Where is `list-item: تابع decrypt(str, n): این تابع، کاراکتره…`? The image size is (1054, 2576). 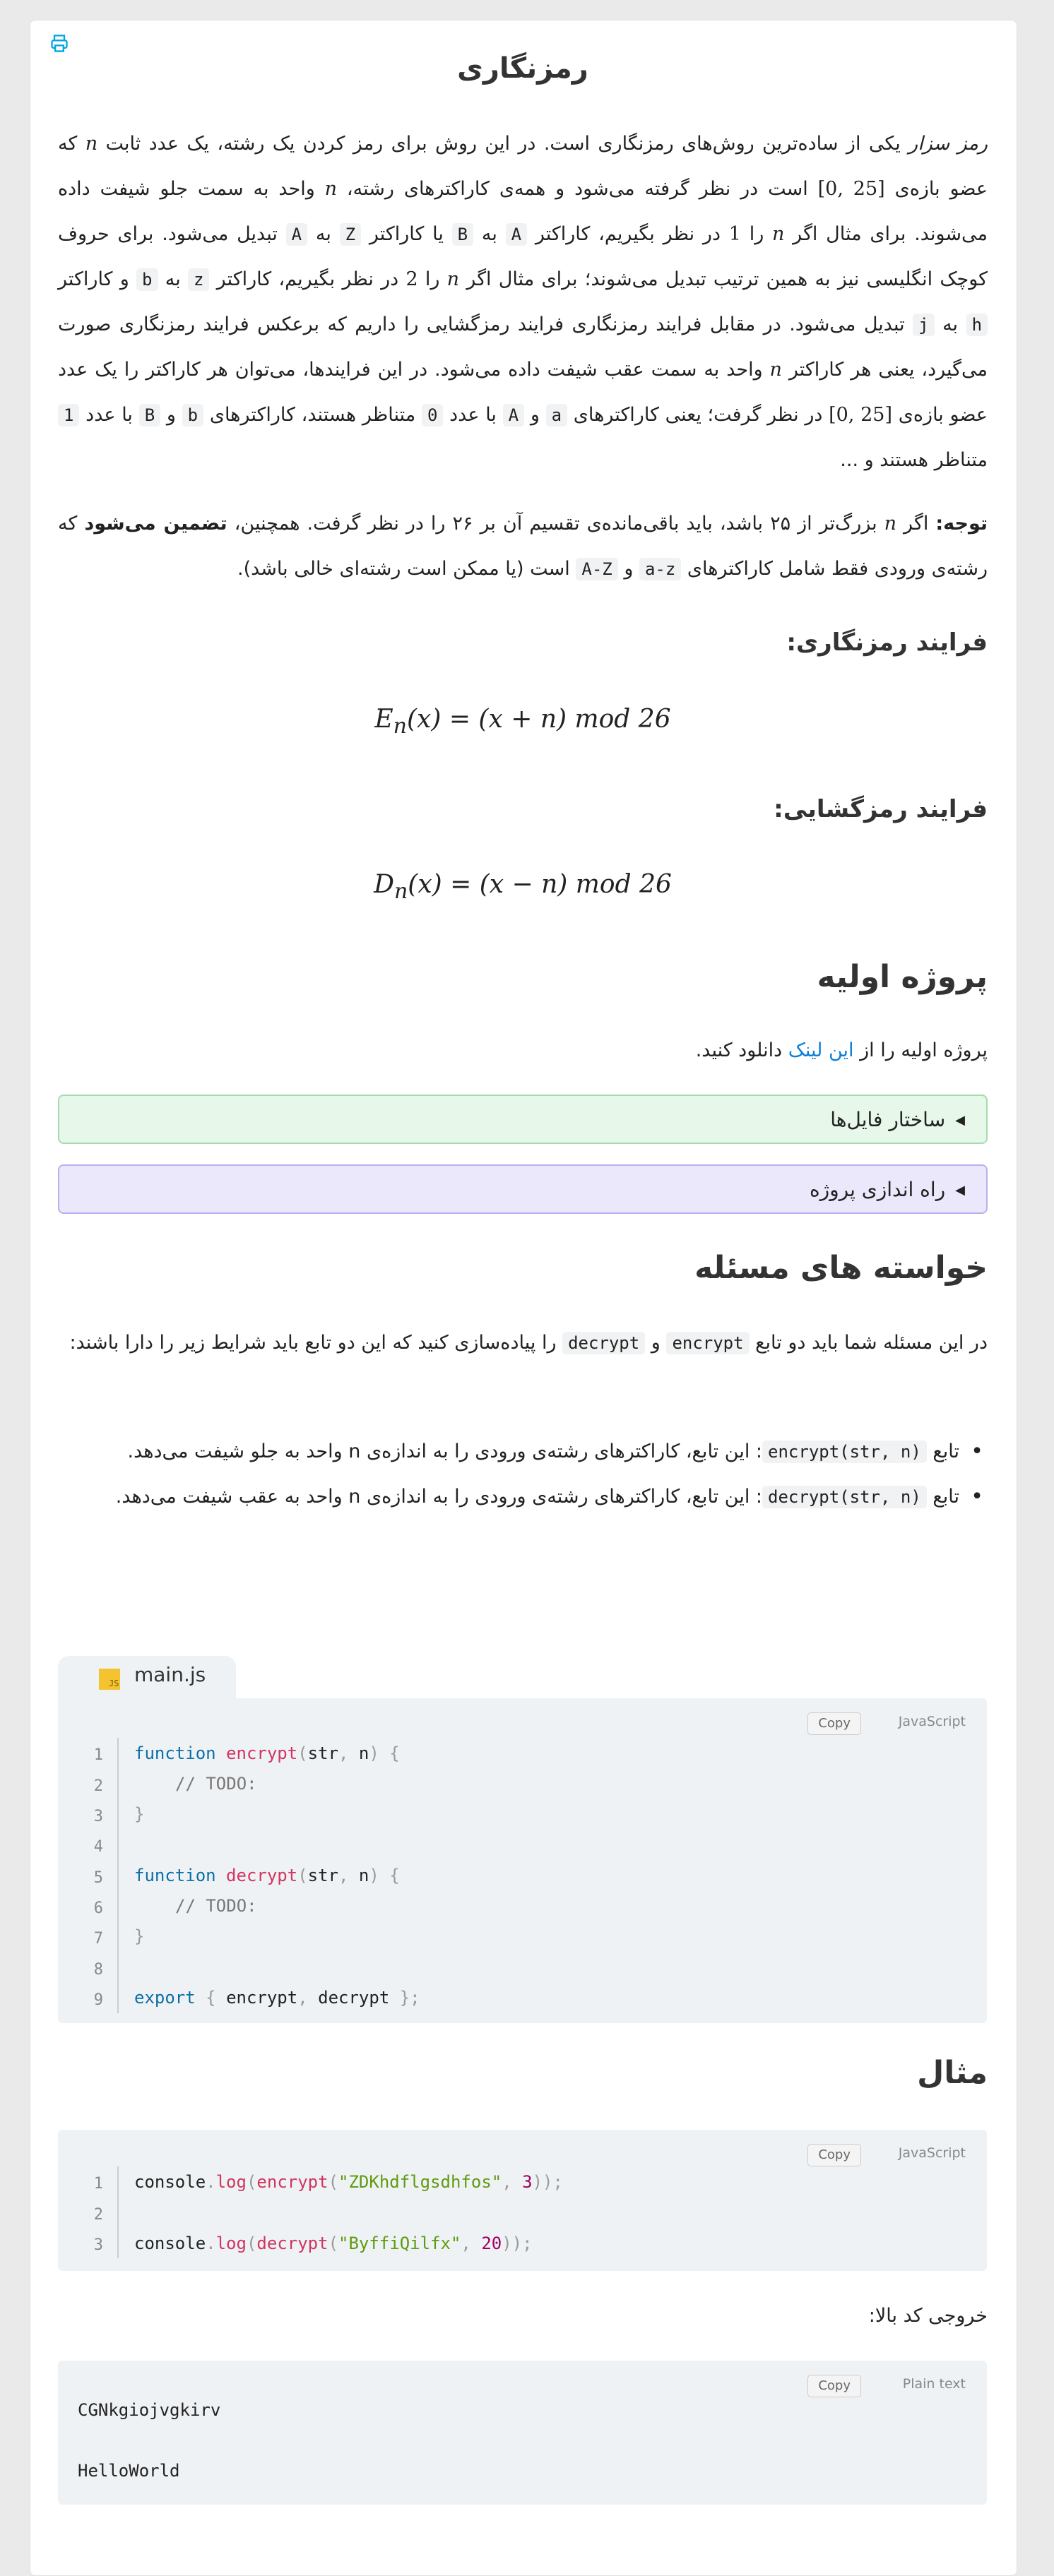
list-item: تابع decrypt(str, n): این تابع، کاراکتره… is located at coordinates (520, 1497).